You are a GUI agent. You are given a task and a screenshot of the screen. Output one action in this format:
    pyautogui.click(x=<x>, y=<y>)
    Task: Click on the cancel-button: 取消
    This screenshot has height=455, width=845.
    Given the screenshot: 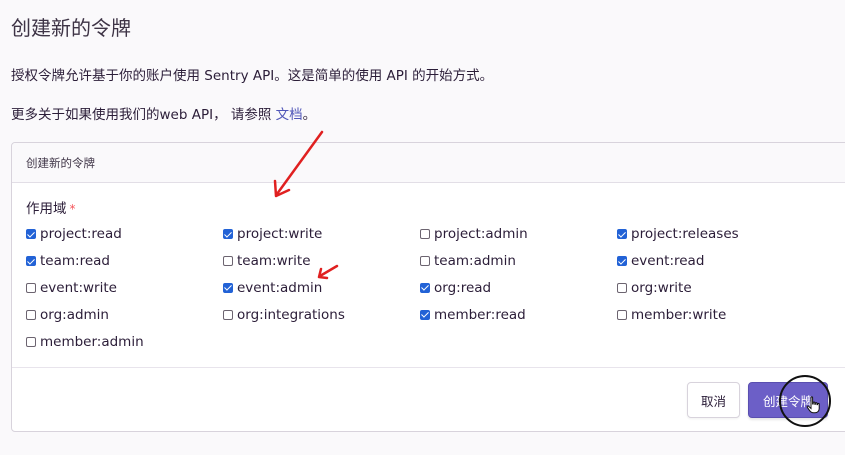 What is the action you would take?
    pyautogui.click(x=713, y=400)
    